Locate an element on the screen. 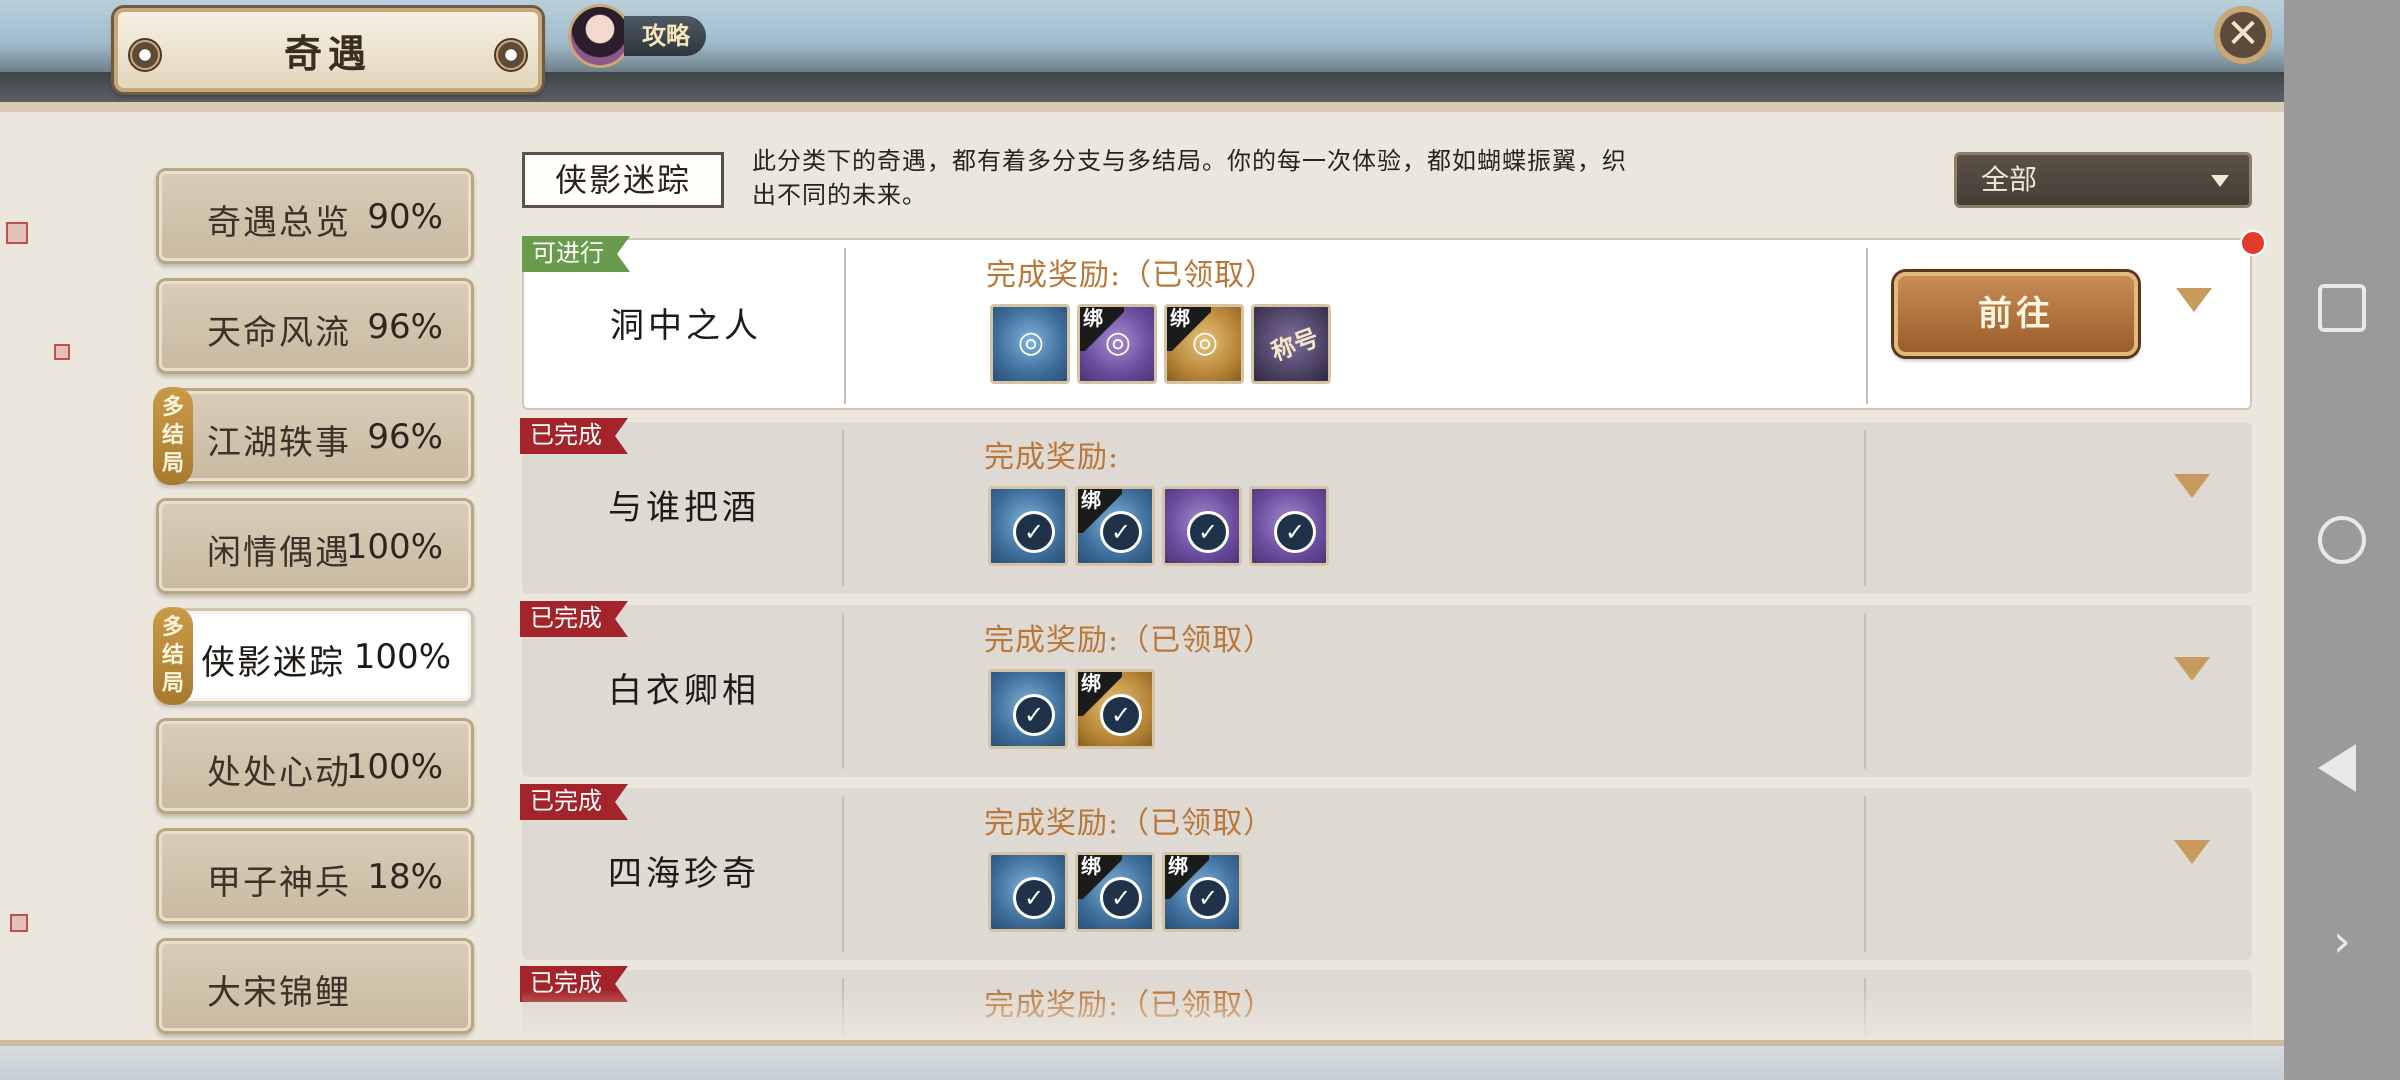 This screenshot has height=1080, width=2400. title-plate: 奇遇 is located at coordinates (328, 50).